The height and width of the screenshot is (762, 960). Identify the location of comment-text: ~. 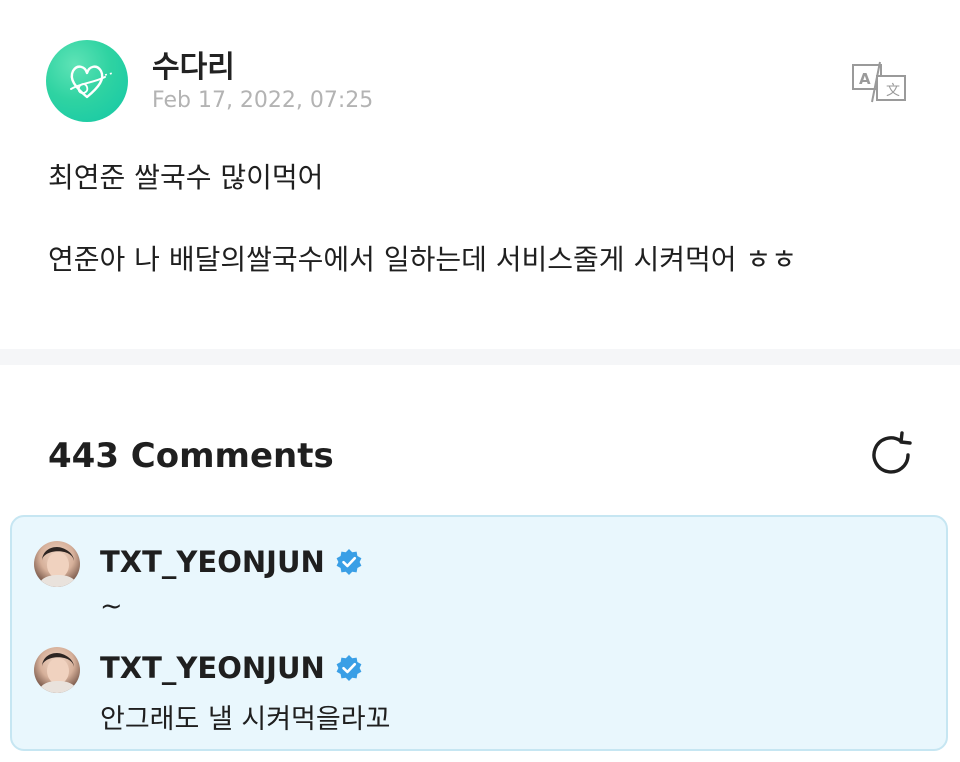
(111, 606).